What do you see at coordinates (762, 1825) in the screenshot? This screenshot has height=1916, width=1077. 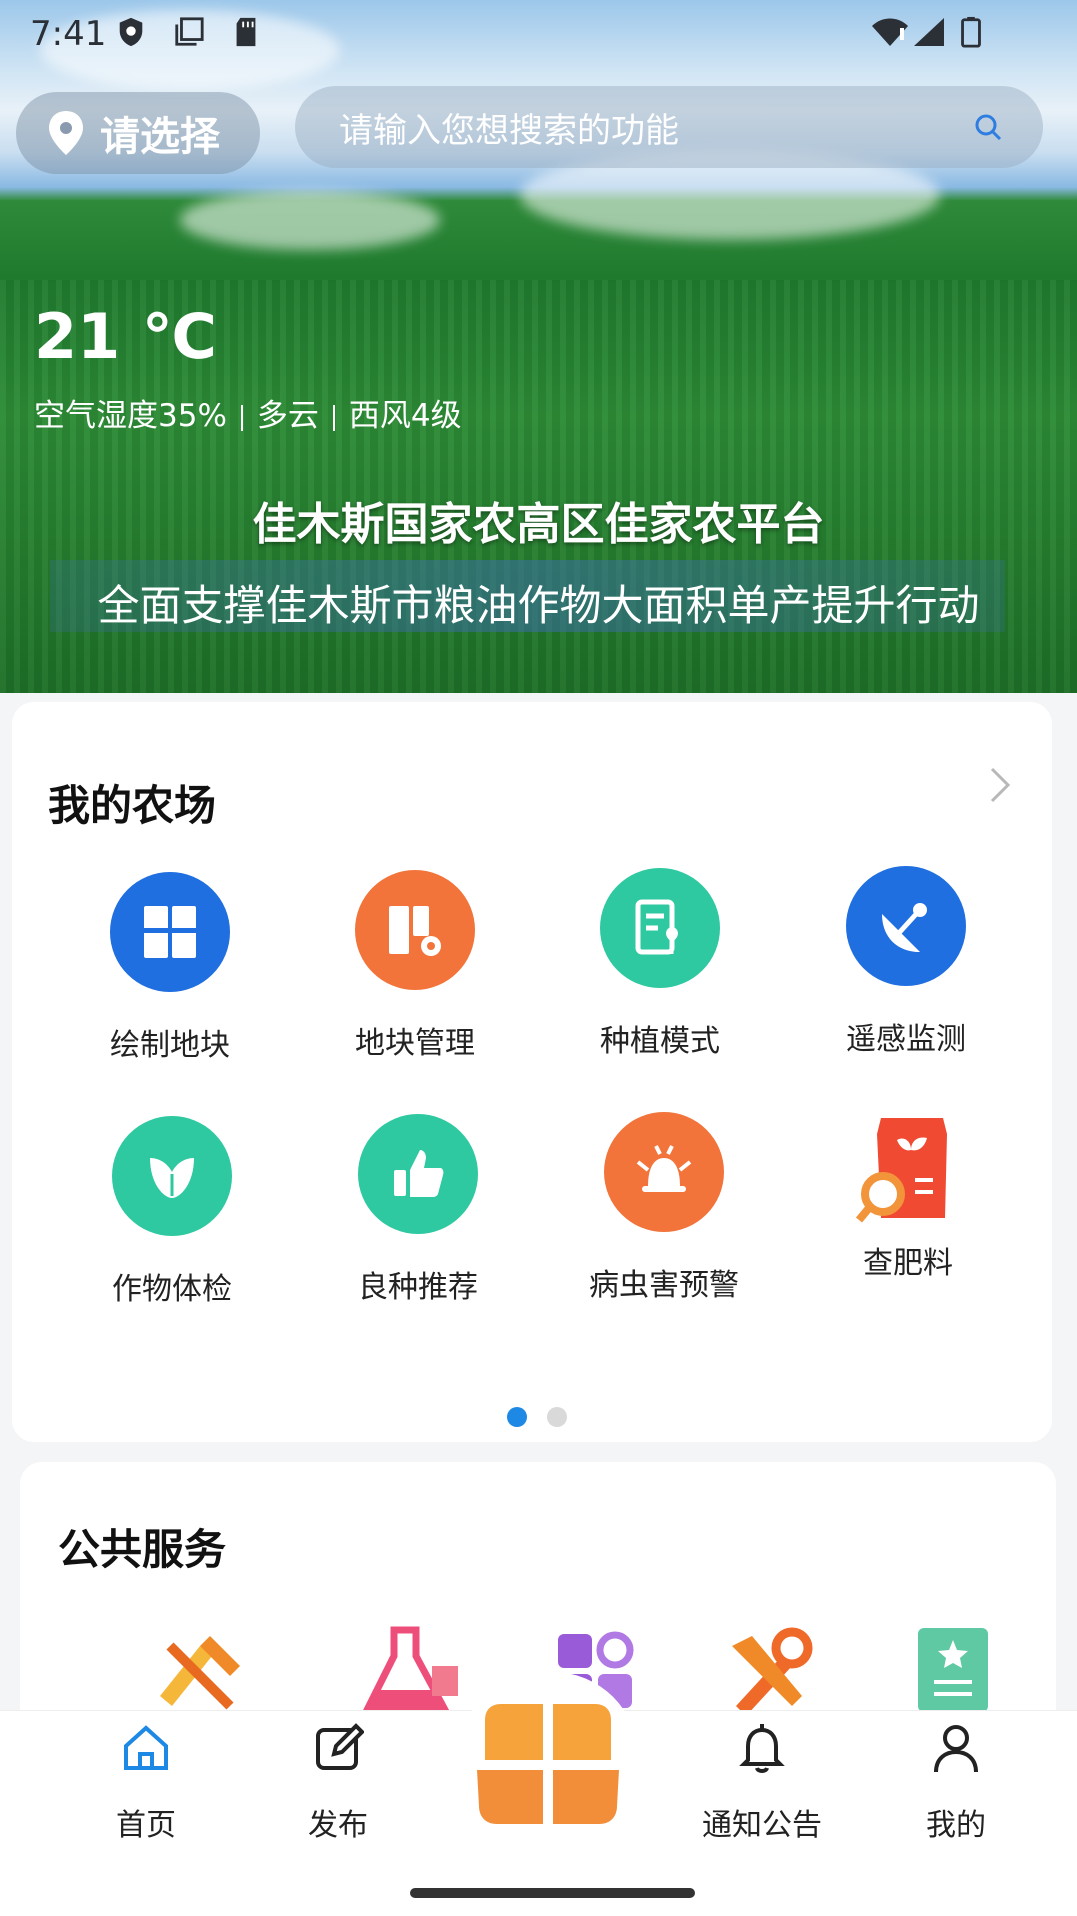 I see `tab-label: 通知公告` at bounding box center [762, 1825].